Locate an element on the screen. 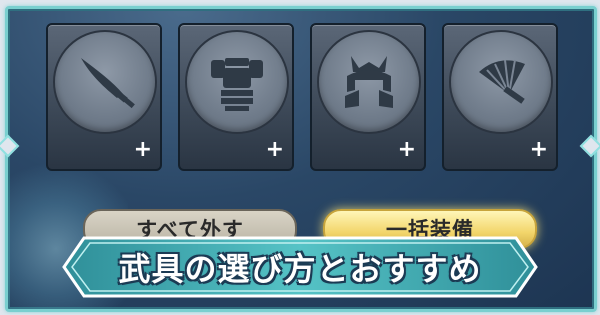 This screenshot has width=600, height=315. banner-title: 武具の選び方とおすすめ is located at coordinates (300, 269).